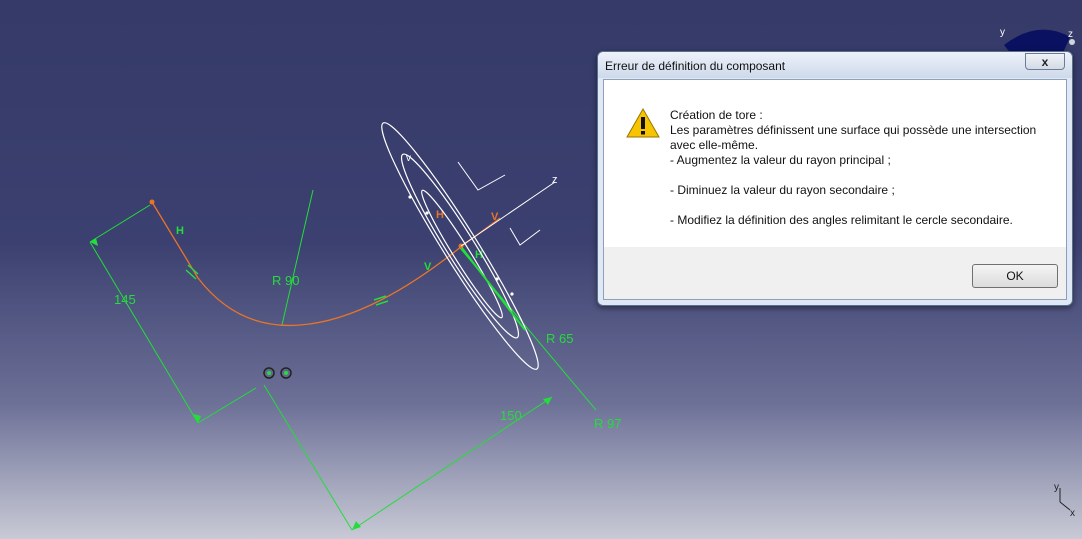 Image resolution: width=1082 pixels, height=539 pixels. Describe the element at coordinates (716, 115) in the screenshot. I see `message-line: Création de tore :` at that location.